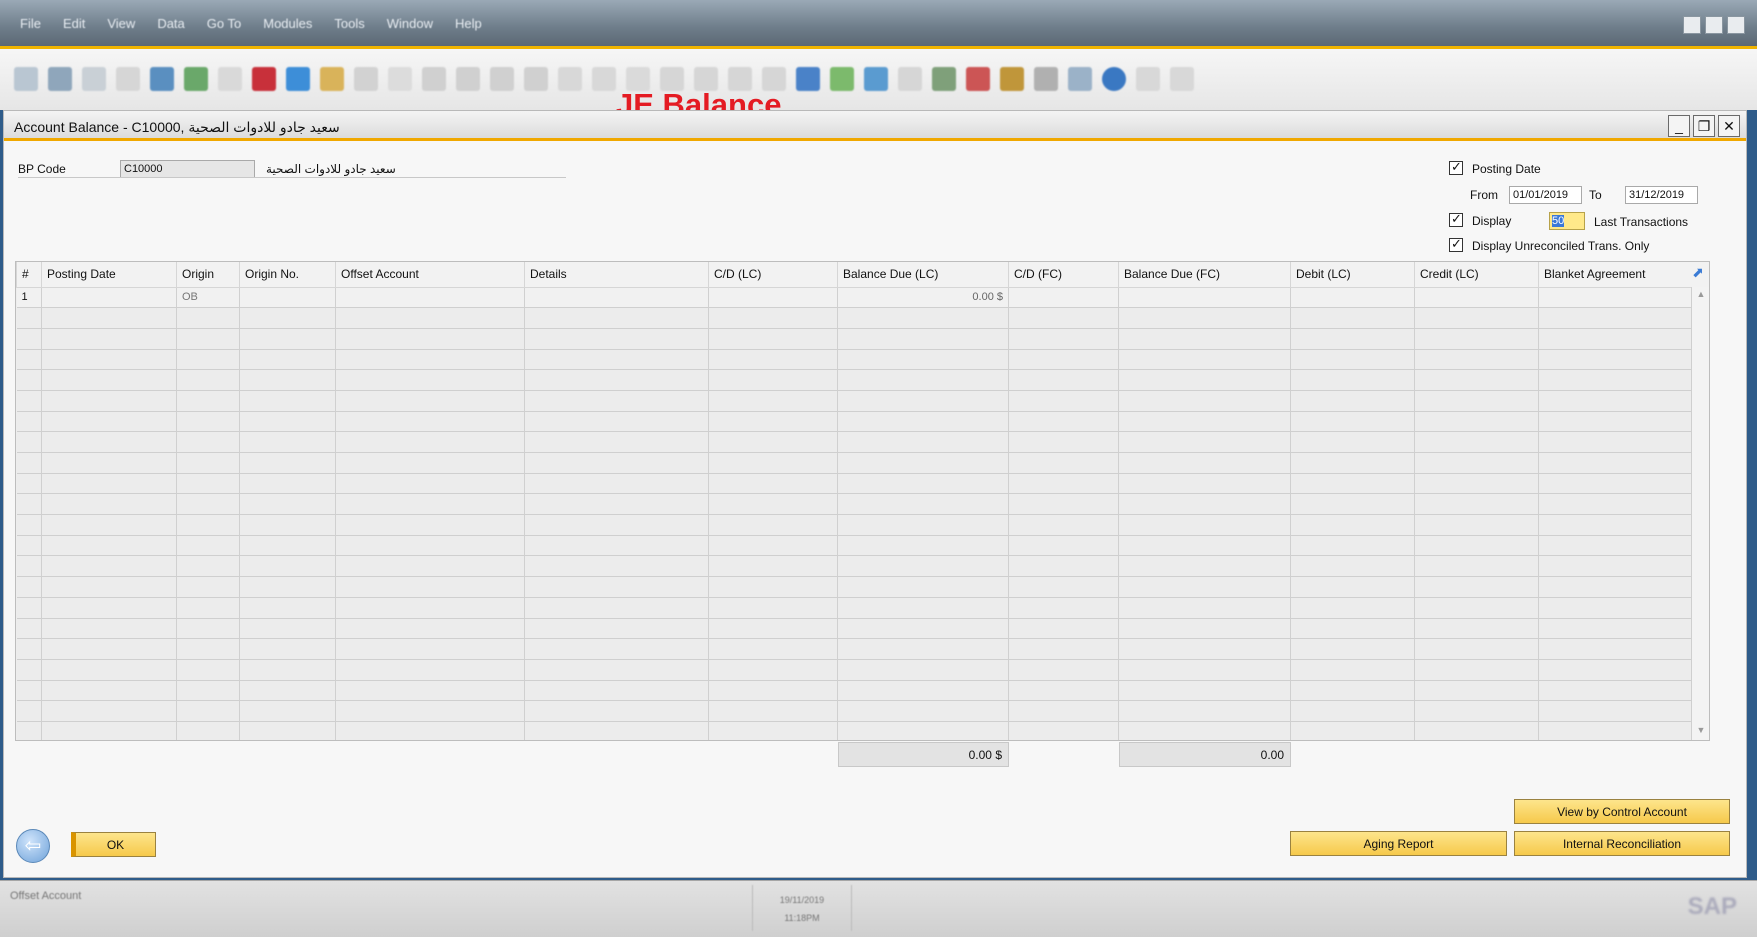 The width and height of the screenshot is (1757, 937). What do you see at coordinates (616, 275) in the screenshot?
I see `col-header-details: Details` at bounding box center [616, 275].